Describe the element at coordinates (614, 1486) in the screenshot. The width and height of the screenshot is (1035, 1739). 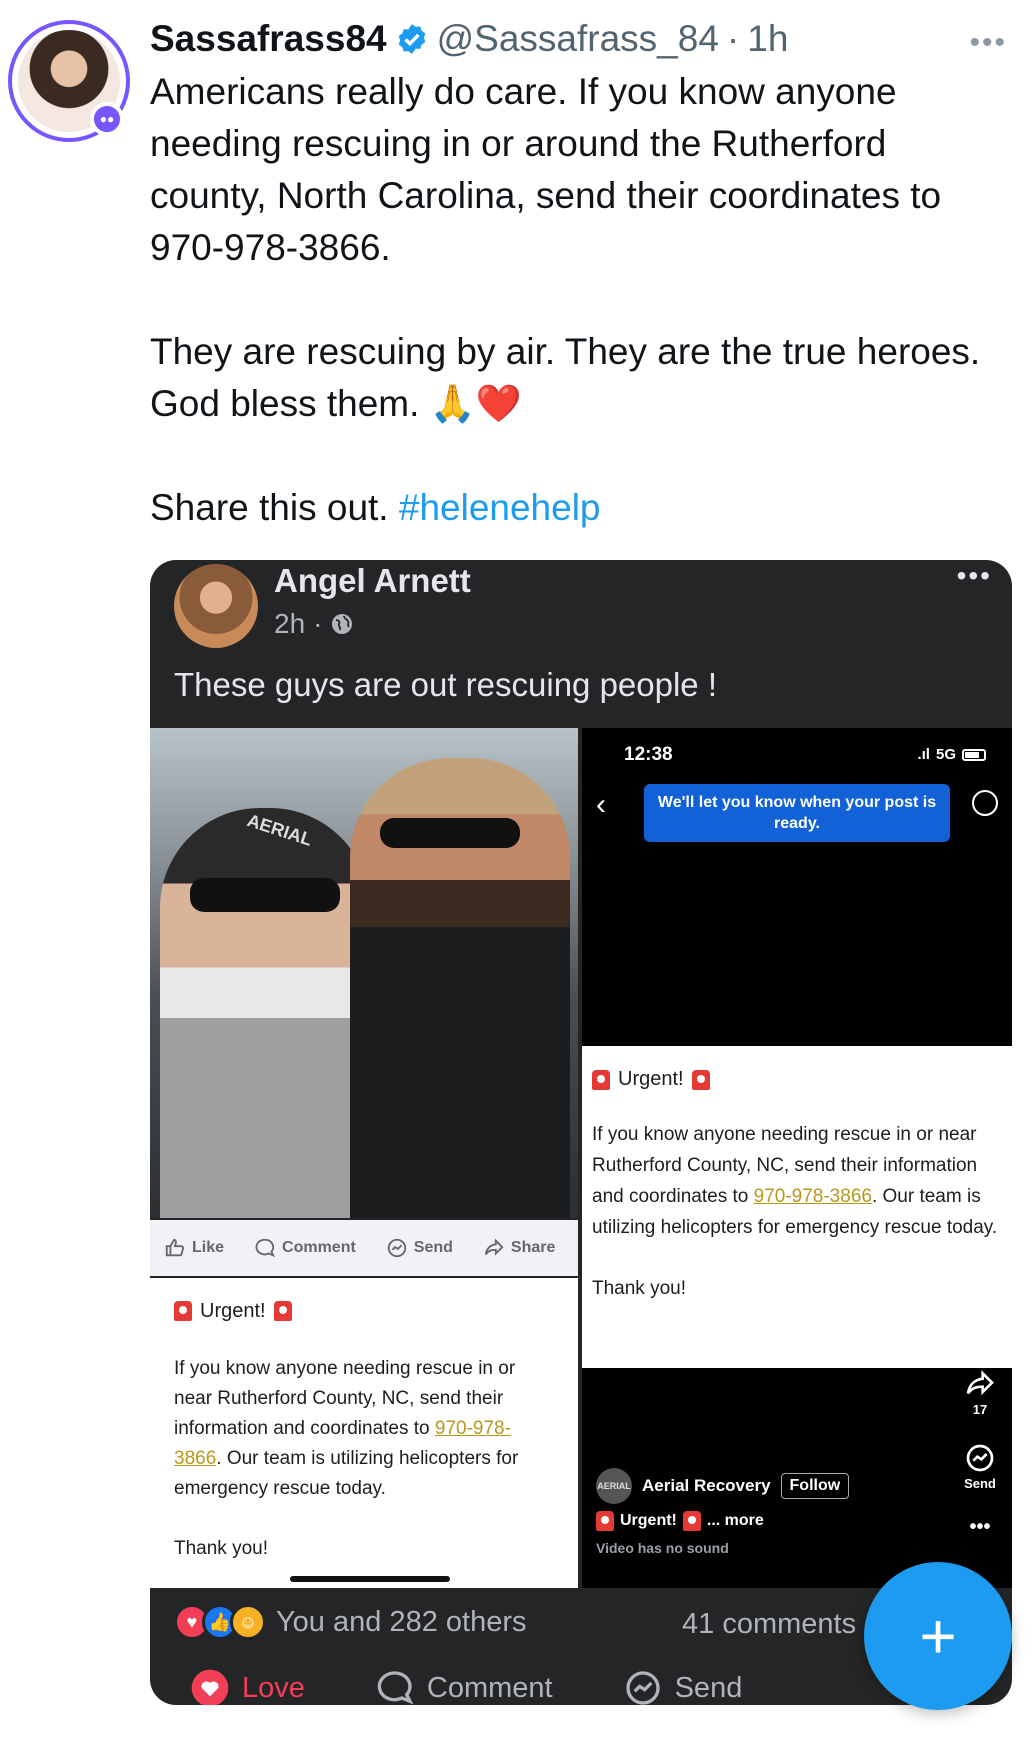
I see `aerial-recovery-avatar: AERIAL` at that location.